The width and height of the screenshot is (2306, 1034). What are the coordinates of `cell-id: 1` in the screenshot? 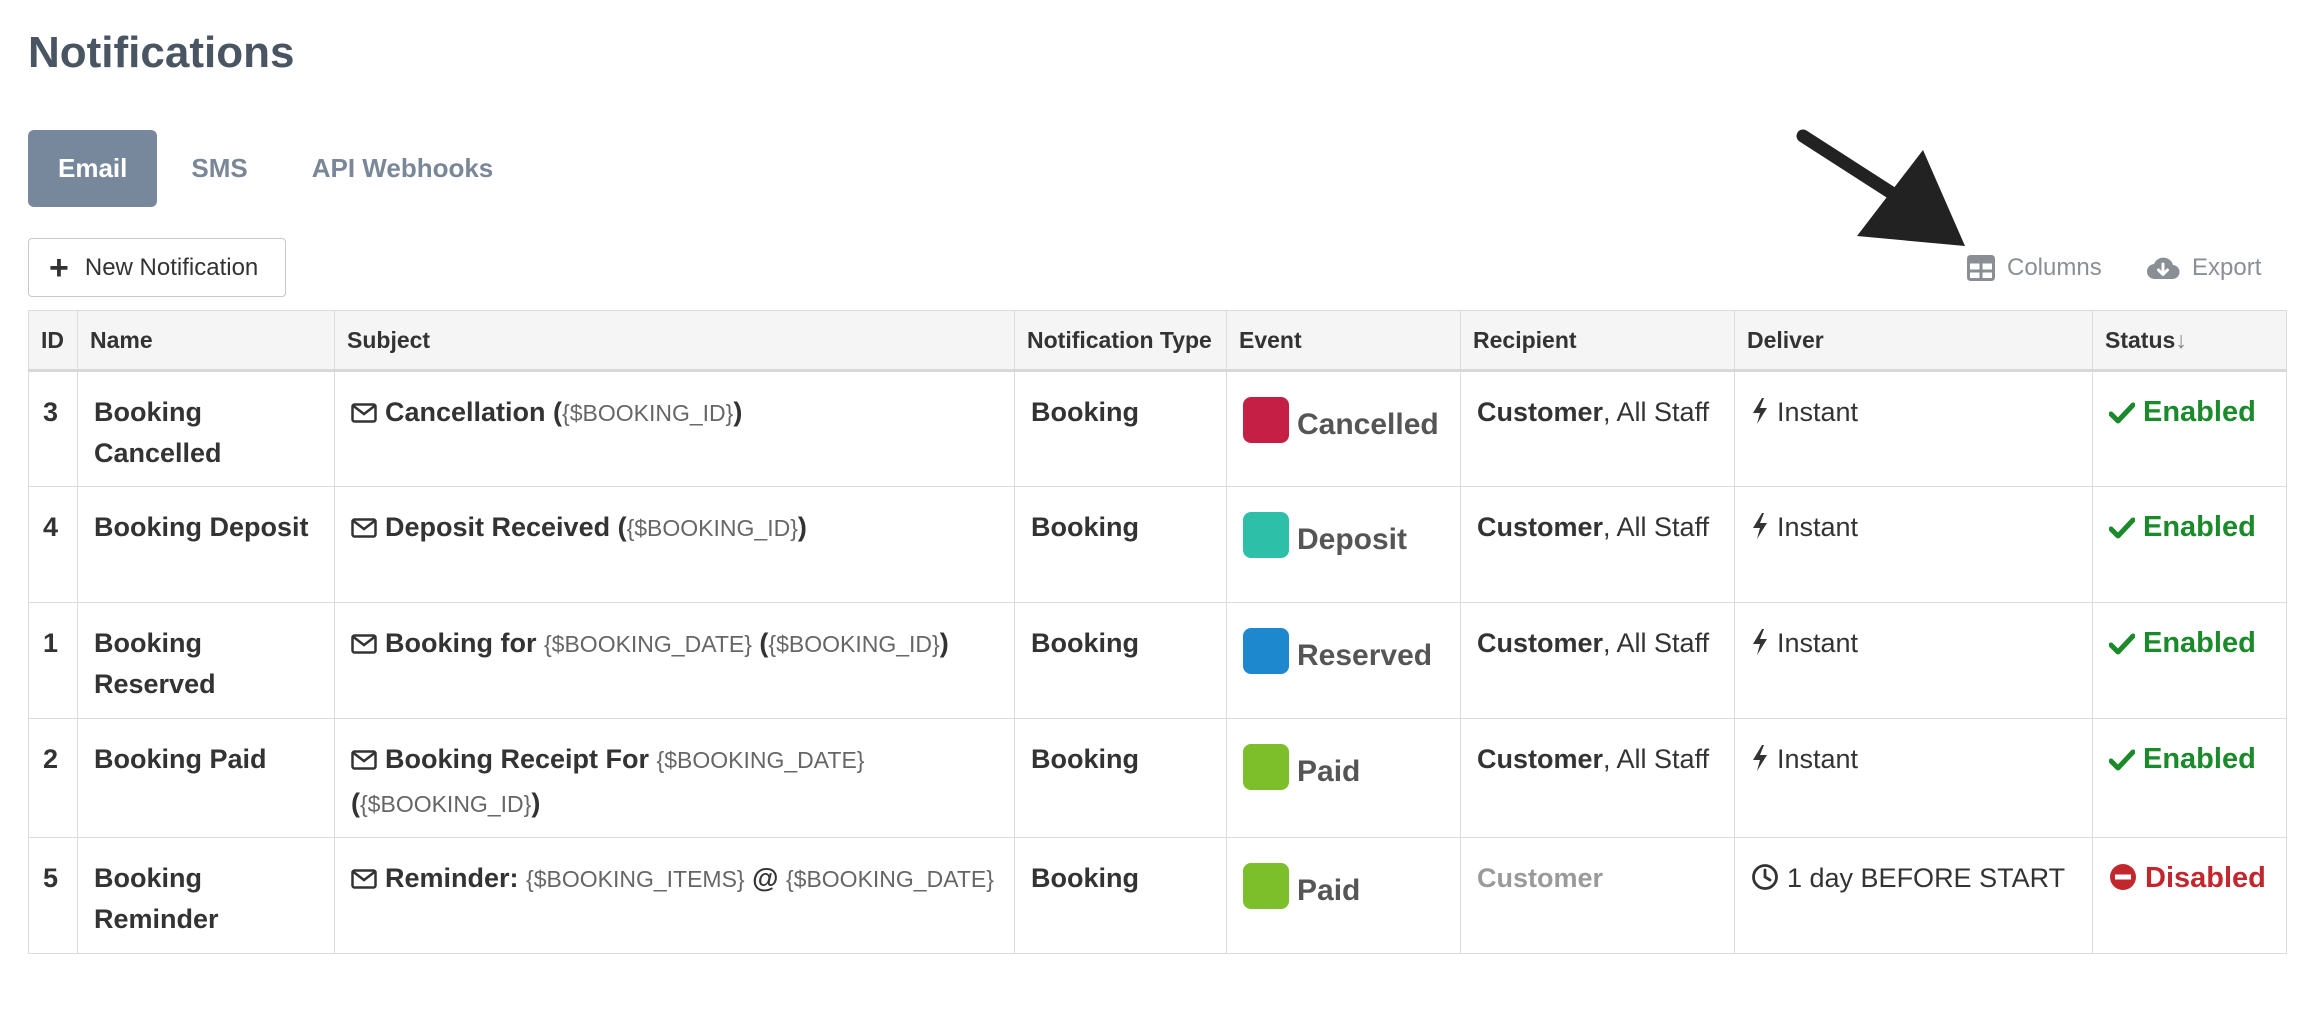 It's located at (53, 660).